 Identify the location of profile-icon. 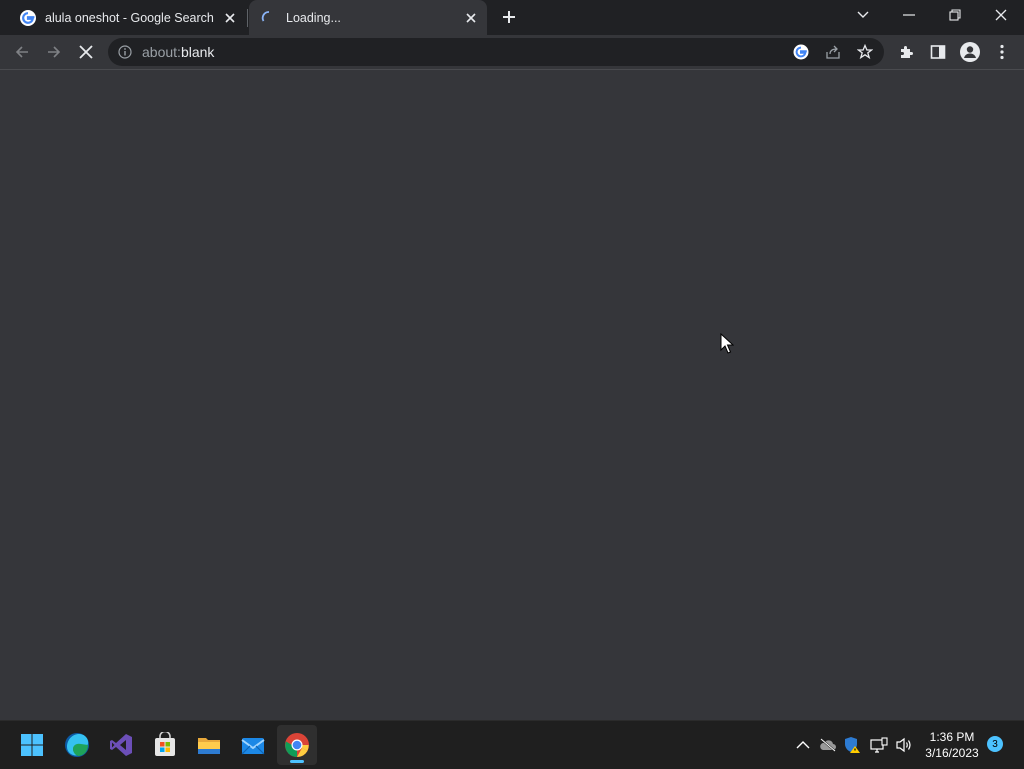
(970, 52).